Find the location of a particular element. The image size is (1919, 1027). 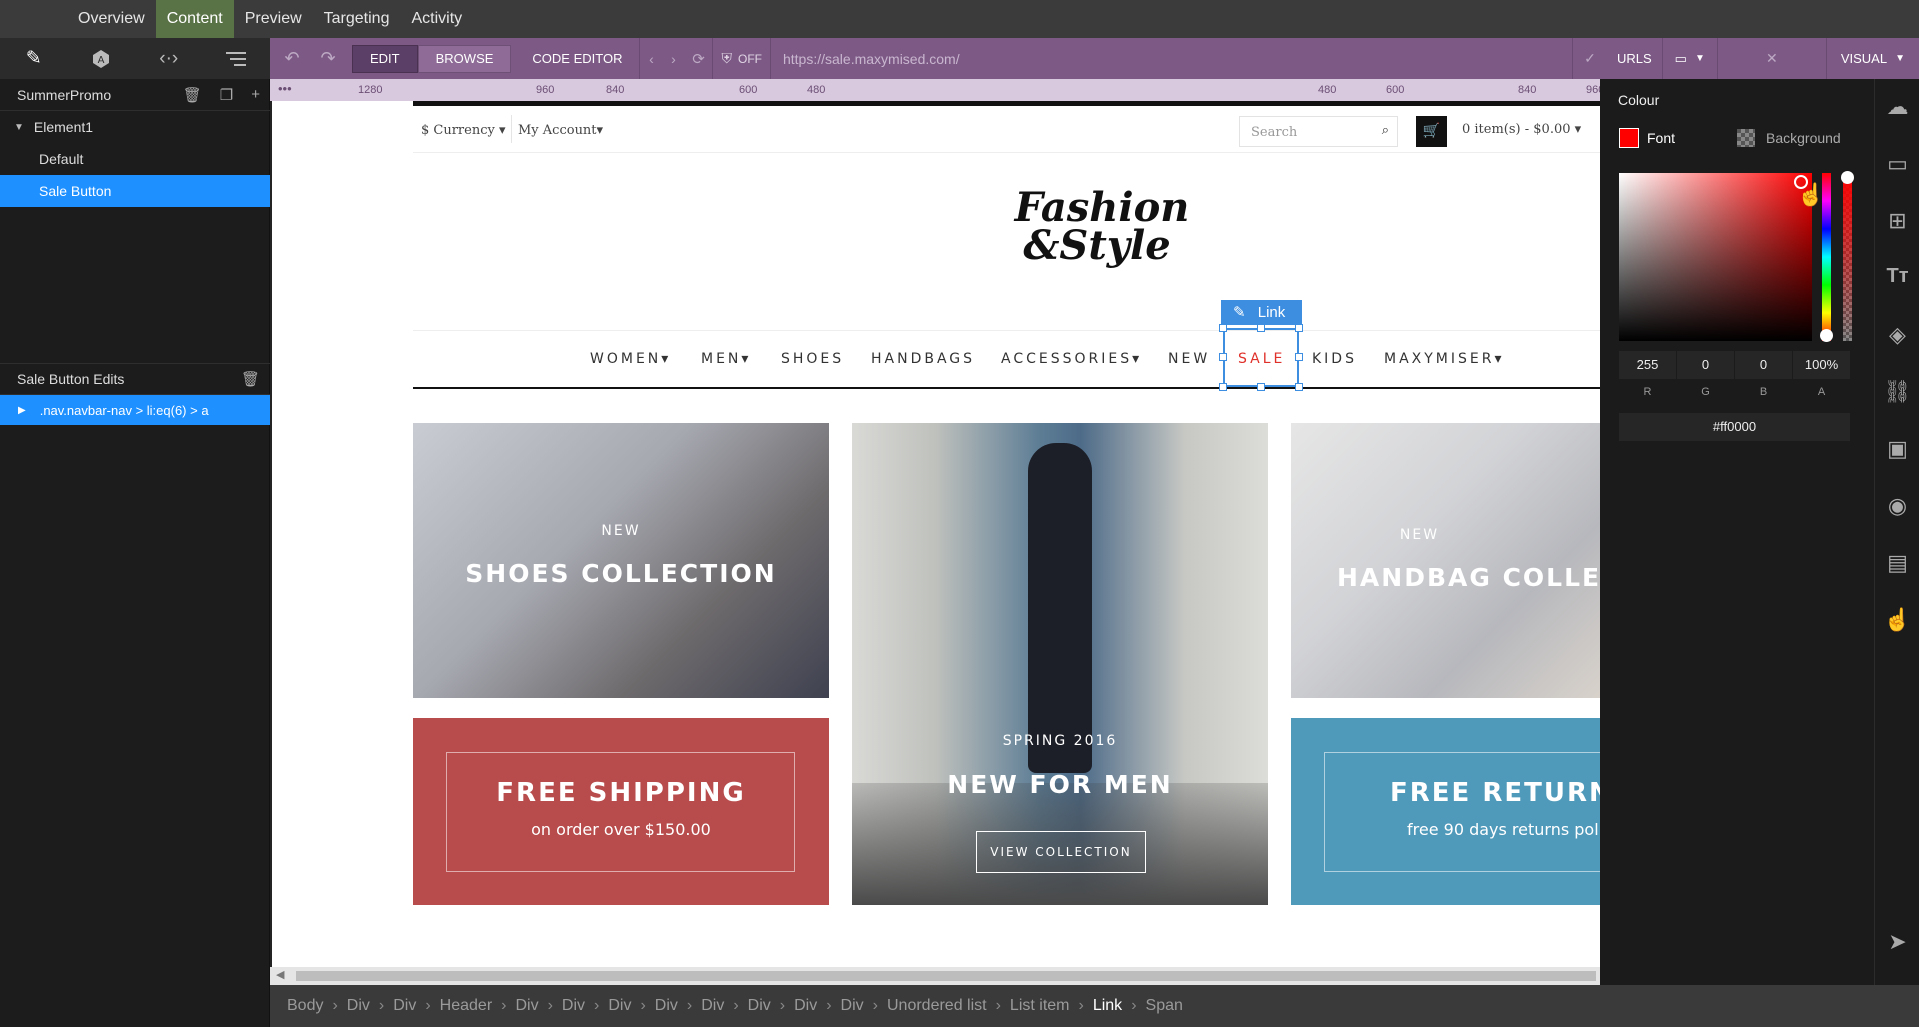

caret-right-icon: ▶ is located at coordinates (22, 410).